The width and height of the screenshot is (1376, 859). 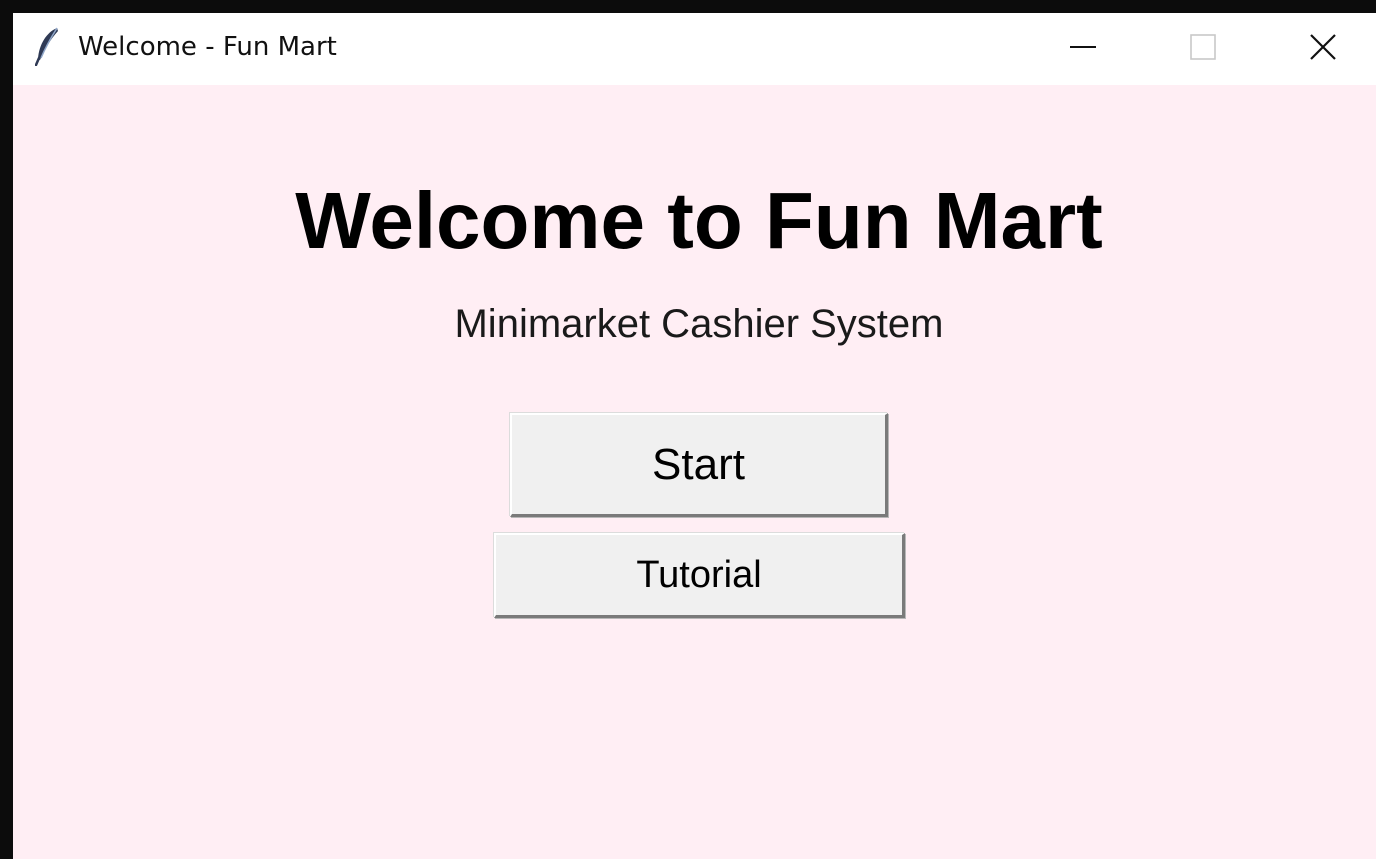 I want to click on minimize-icon, so click(x=1083, y=49).